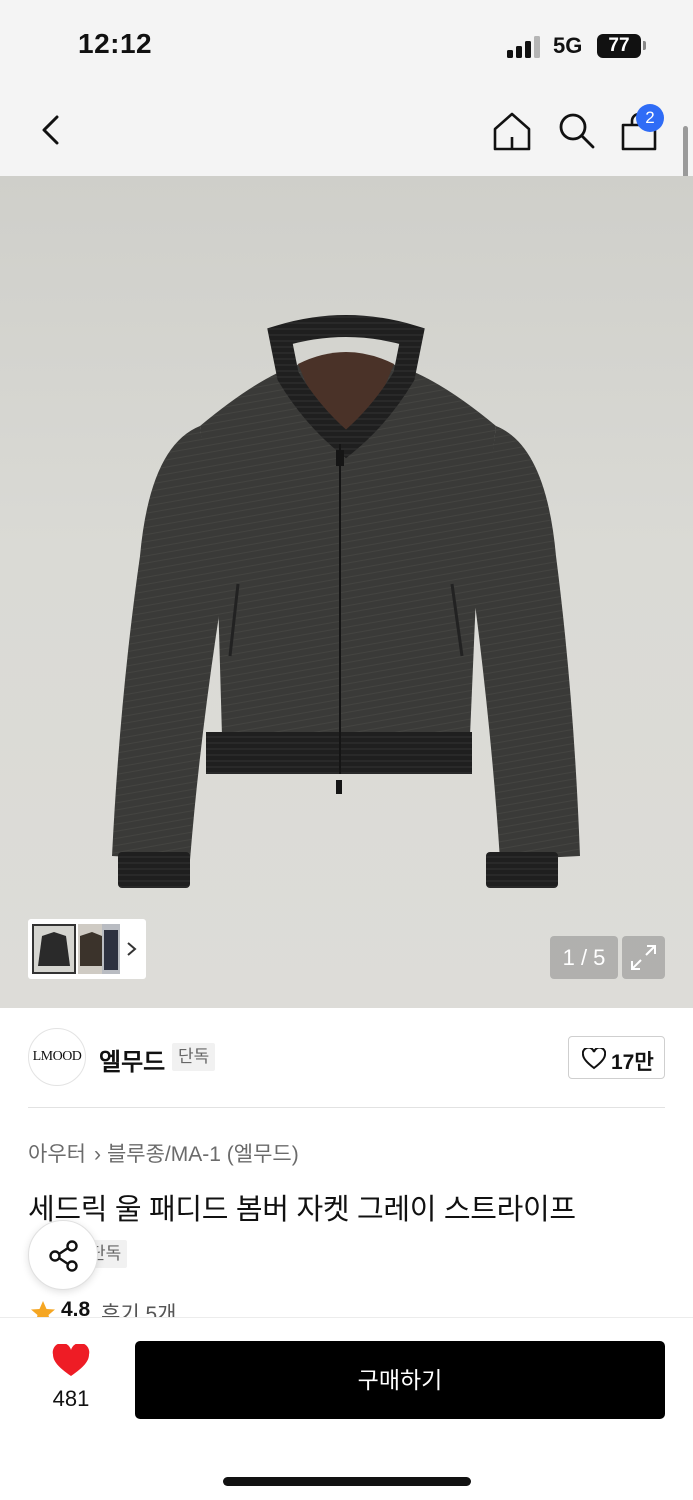 This screenshot has height=1500, width=693. What do you see at coordinates (115, 43) in the screenshot?
I see `status-time: 12:12` at bounding box center [115, 43].